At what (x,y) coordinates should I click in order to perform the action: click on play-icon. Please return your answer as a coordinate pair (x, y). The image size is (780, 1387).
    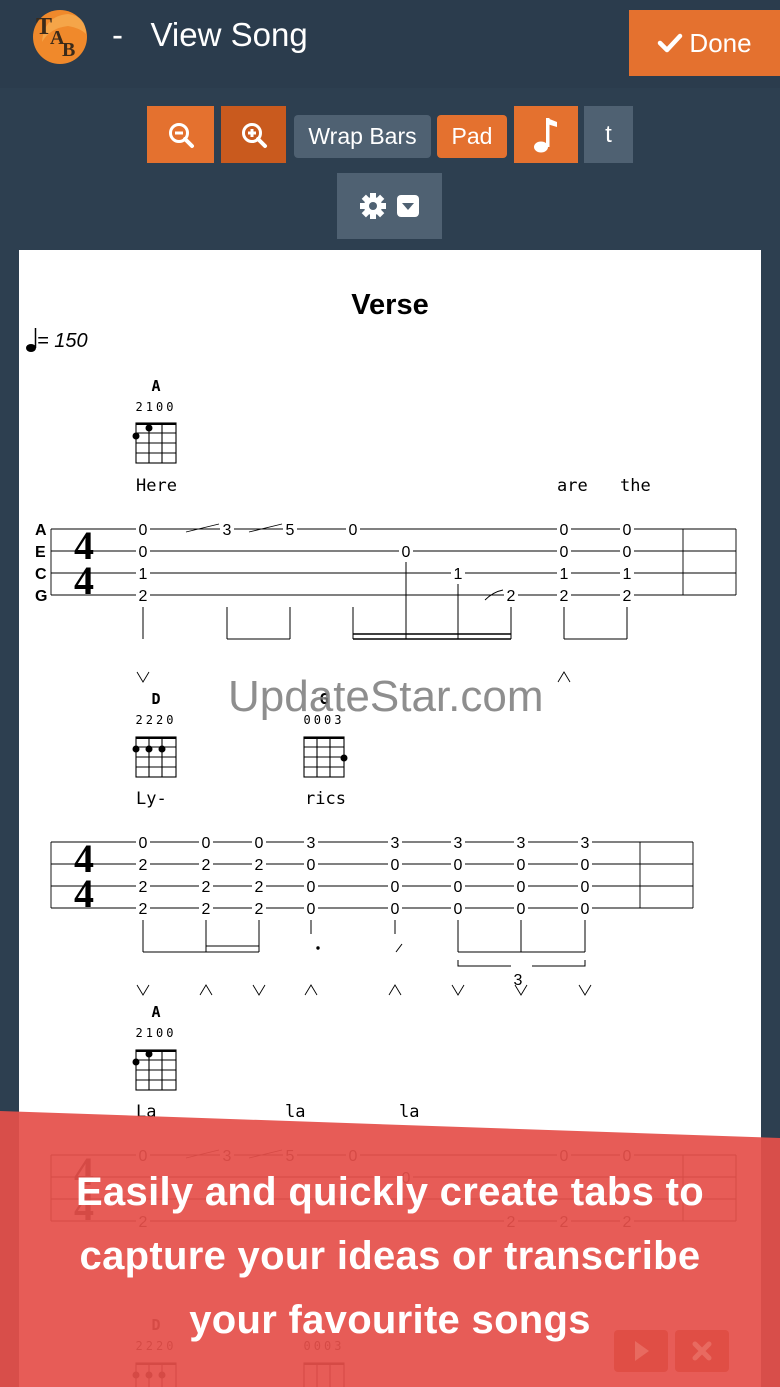
    Looking at the image, I should click on (642, 1351).